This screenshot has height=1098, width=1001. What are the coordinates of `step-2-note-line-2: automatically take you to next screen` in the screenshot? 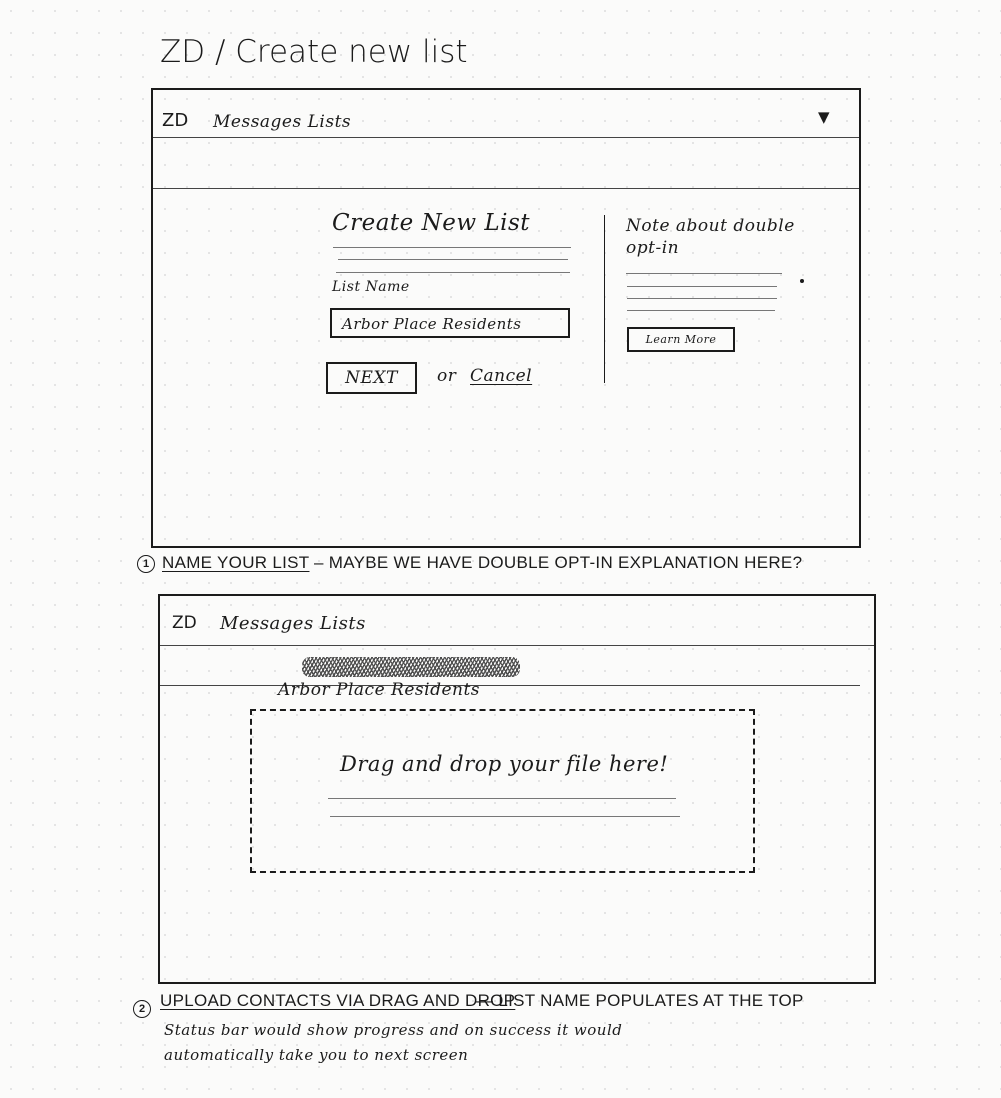 It's located at (316, 1055).